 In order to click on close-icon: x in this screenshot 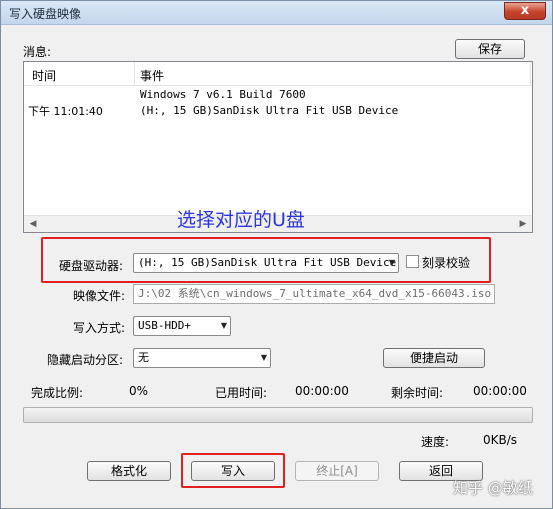, I will do `click(525, 10)`.